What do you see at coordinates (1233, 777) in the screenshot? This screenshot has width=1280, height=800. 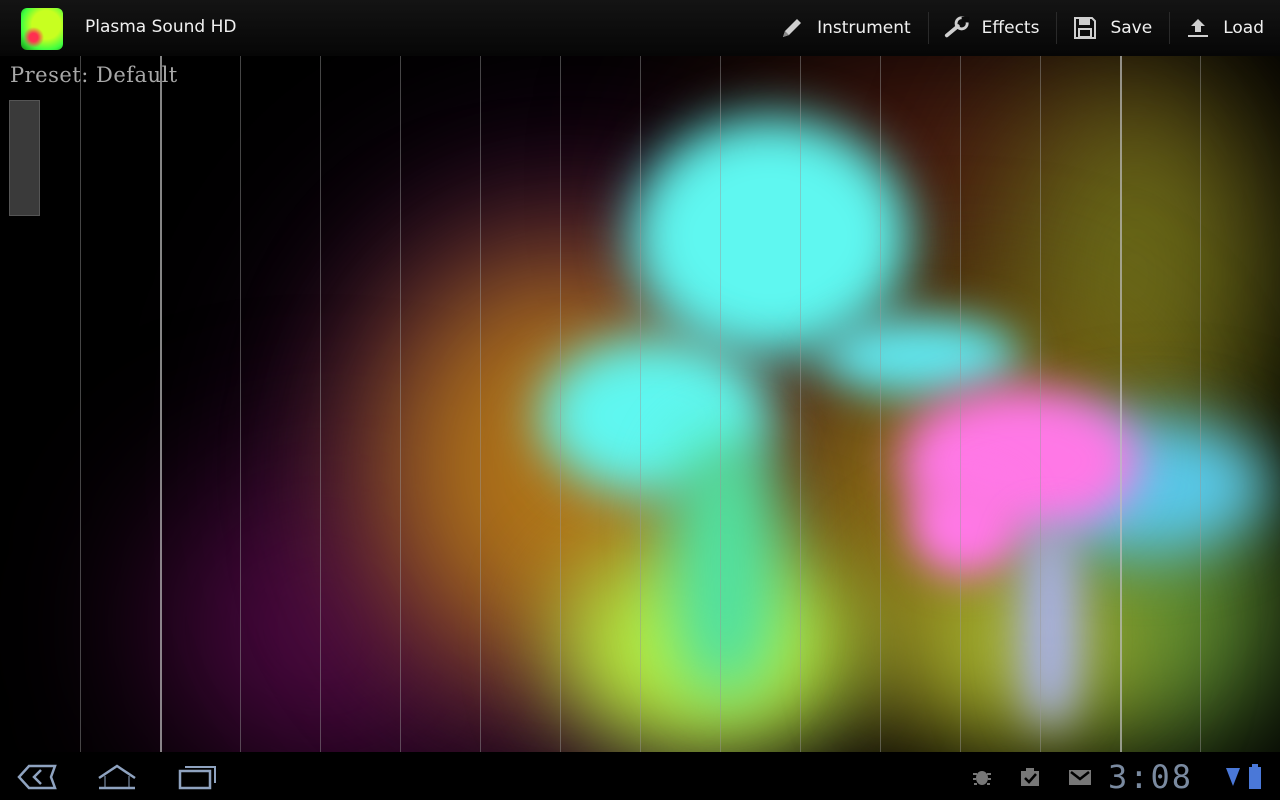 I see `wifi-icon` at bounding box center [1233, 777].